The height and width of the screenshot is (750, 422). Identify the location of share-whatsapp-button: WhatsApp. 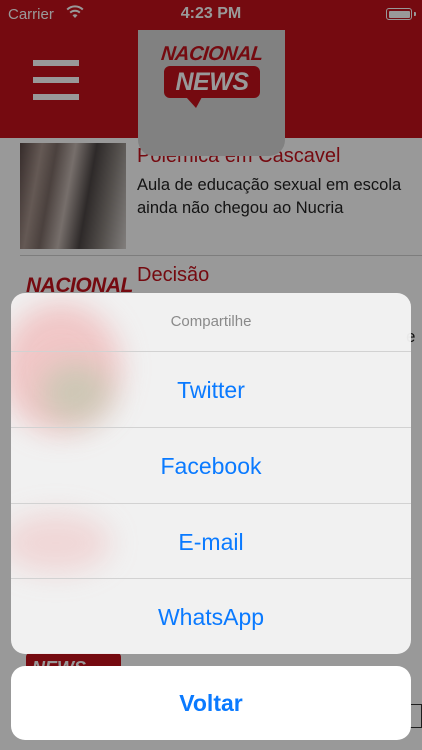
(211, 616).